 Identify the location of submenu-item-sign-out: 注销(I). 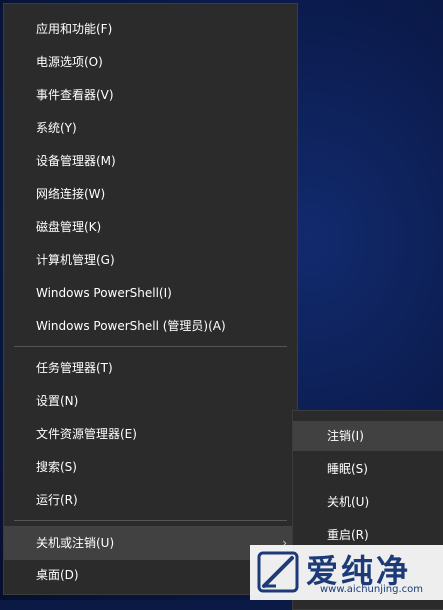
(368, 436).